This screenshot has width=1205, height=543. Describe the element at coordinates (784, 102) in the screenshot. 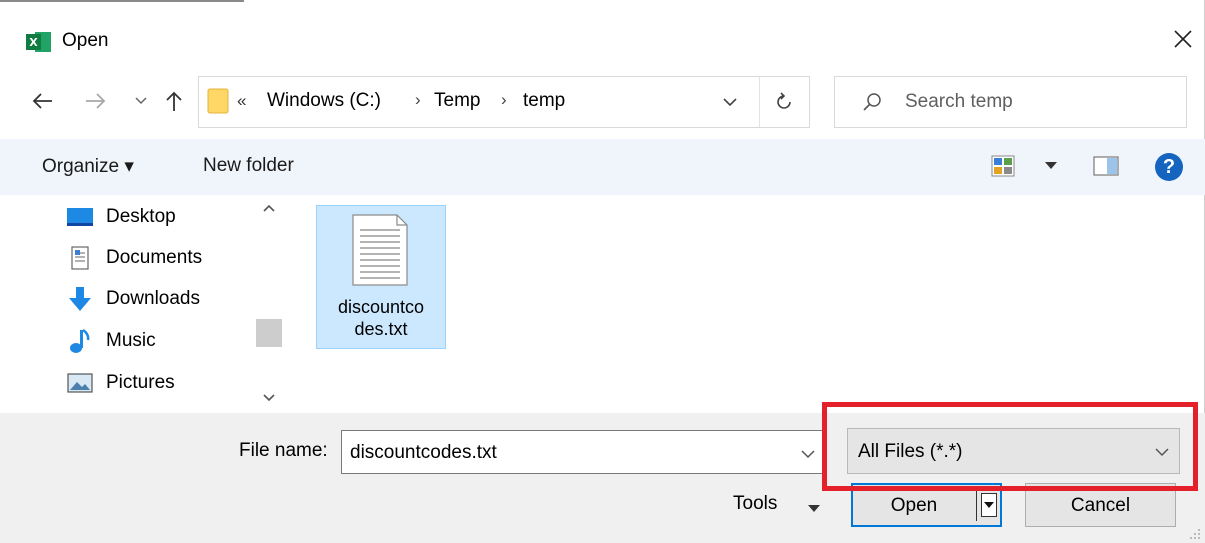

I see `refresh-icon` at that location.